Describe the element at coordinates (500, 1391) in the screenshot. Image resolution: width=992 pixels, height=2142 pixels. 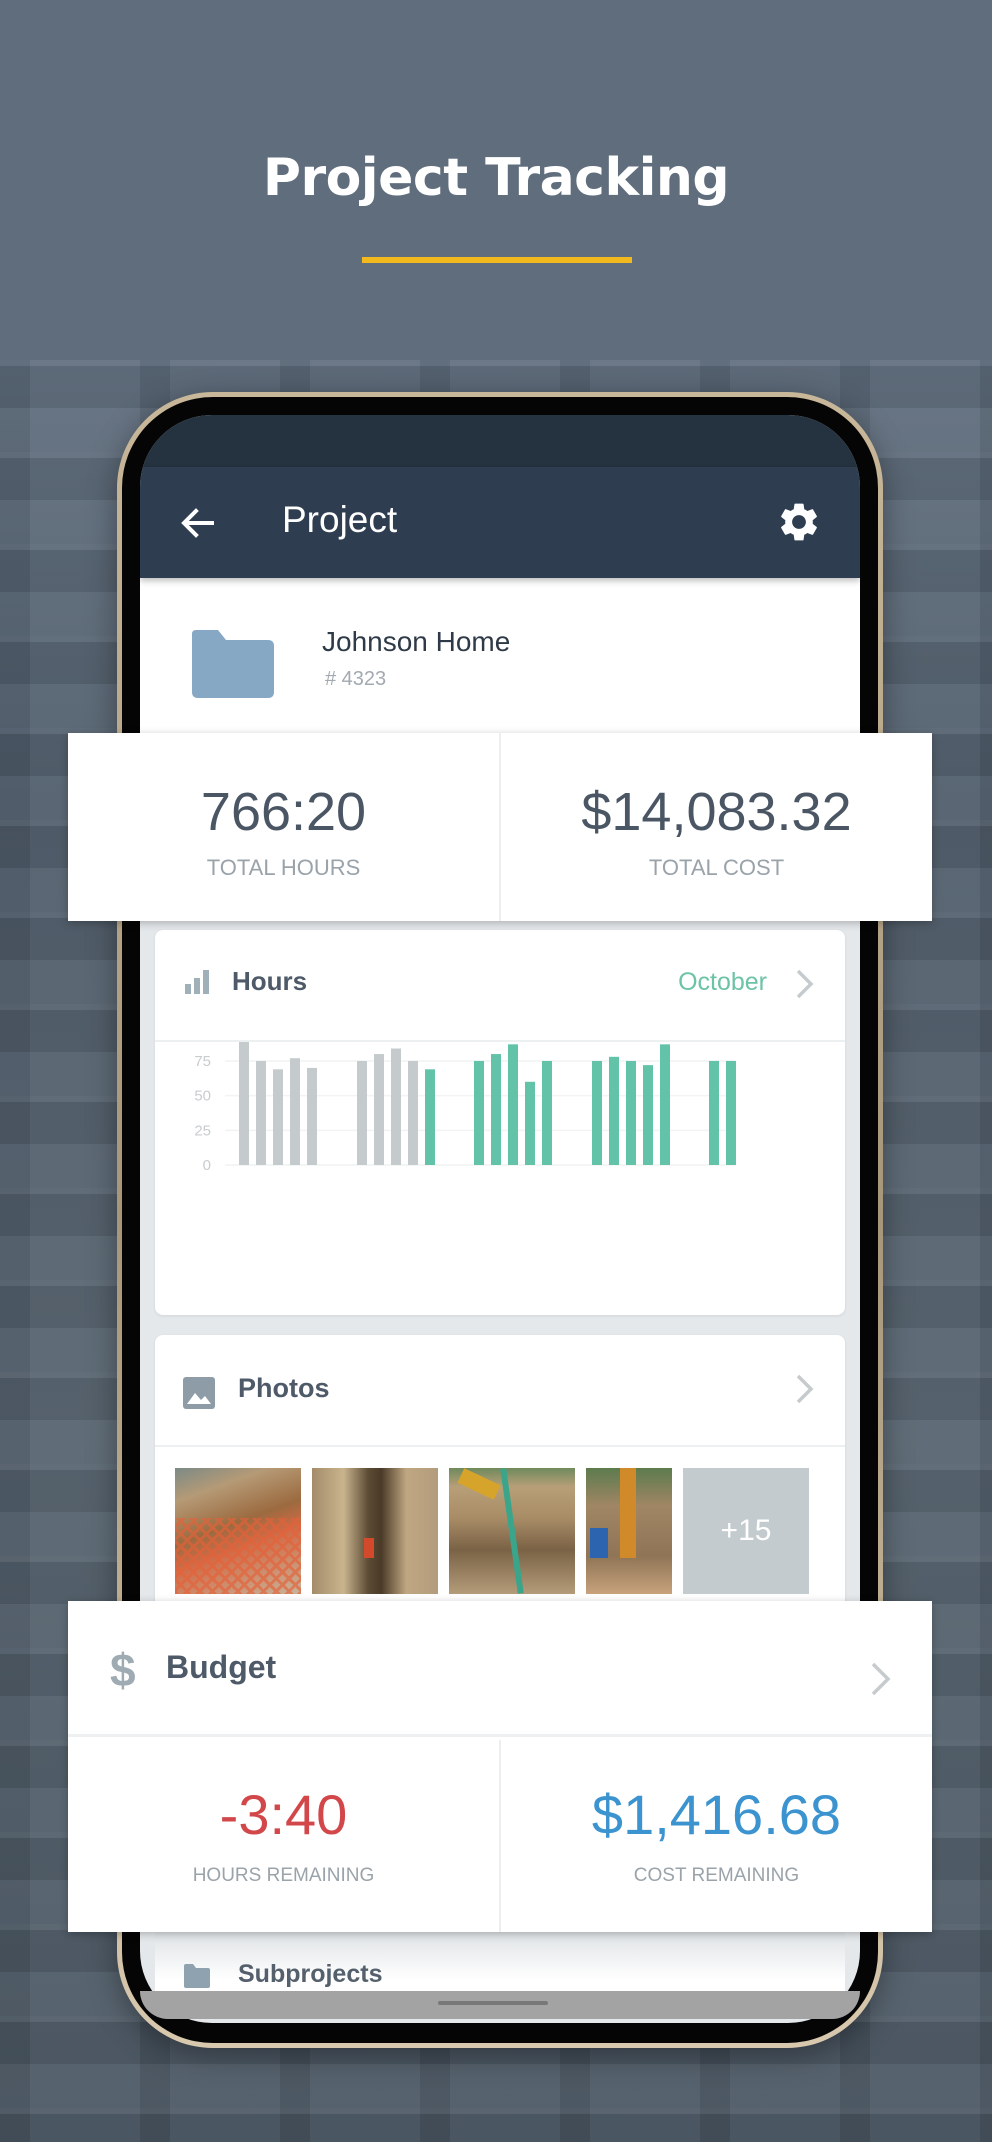
I see `photos-card-header: Photos` at that location.